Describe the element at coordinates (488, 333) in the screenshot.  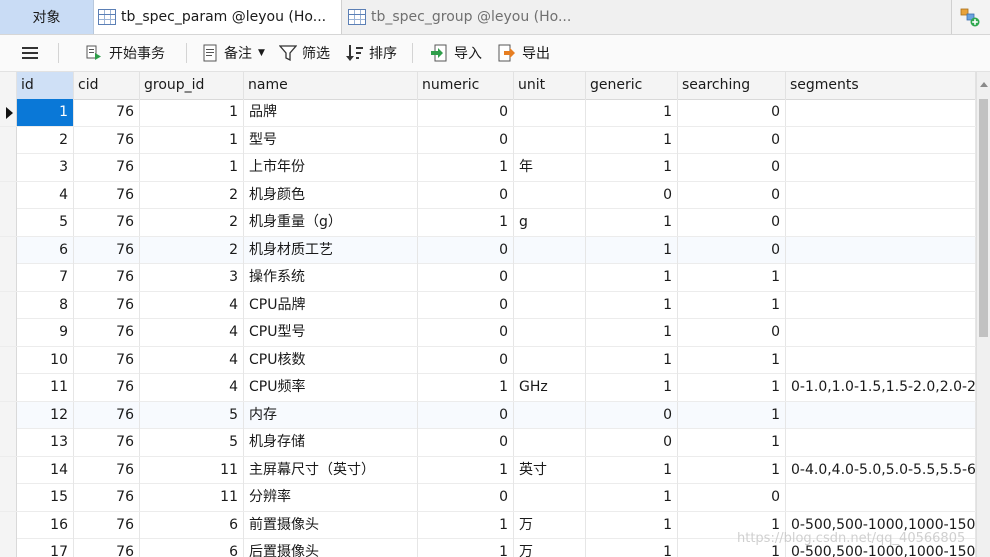
I see `table-row: 9 76 4 CPU型号 0 1 0` at that location.